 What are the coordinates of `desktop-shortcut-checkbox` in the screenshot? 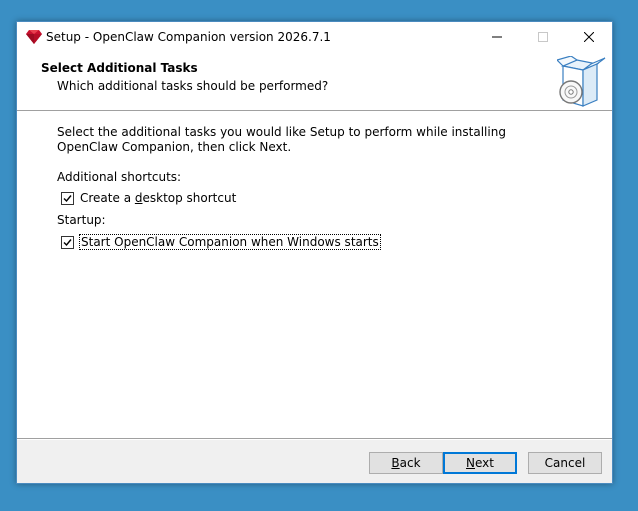 It's located at (67, 198).